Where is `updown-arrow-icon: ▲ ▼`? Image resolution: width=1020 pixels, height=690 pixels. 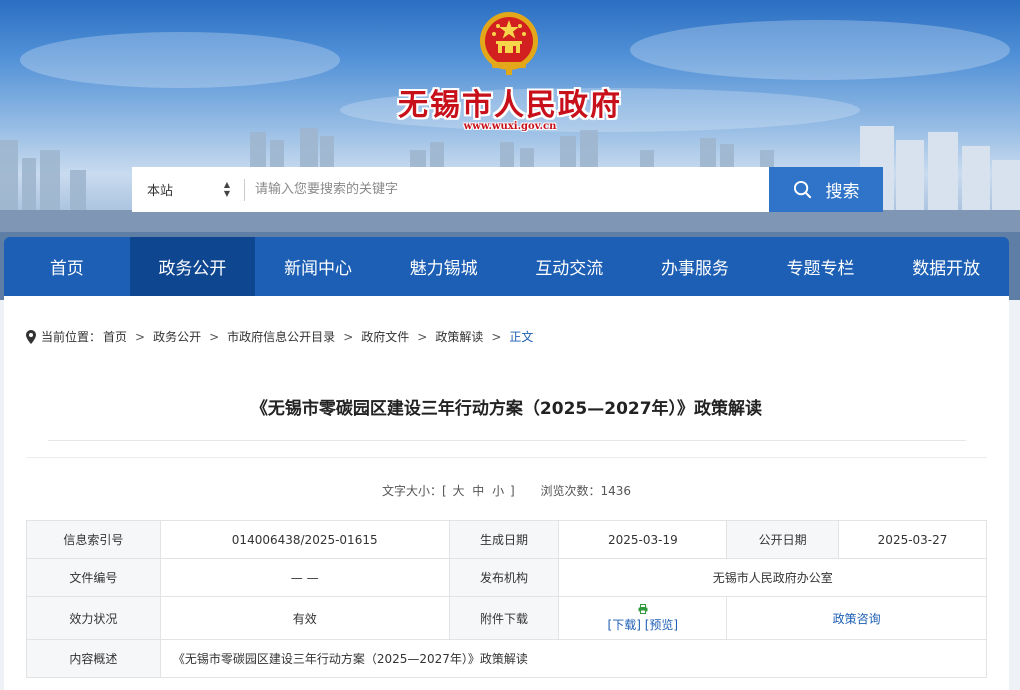 updown-arrow-icon: ▲ ▼ is located at coordinates (226, 189).